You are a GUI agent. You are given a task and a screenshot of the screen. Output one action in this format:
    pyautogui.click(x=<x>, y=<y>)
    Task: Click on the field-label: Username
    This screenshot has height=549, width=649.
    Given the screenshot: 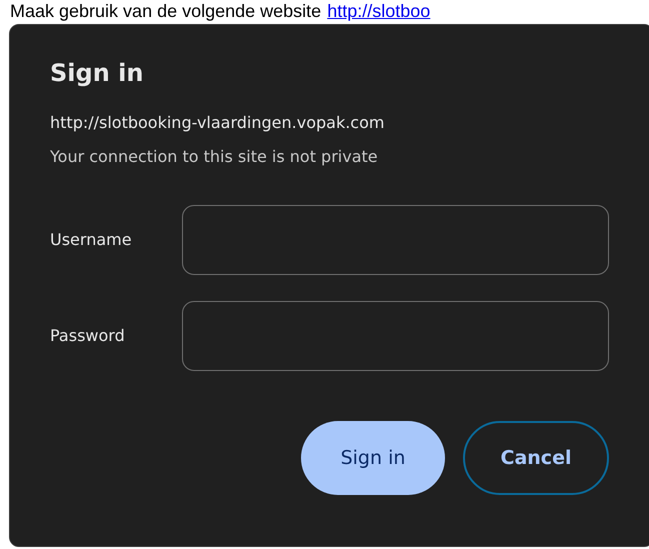 What is the action you would take?
    pyautogui.click(x=91, y=240)
    